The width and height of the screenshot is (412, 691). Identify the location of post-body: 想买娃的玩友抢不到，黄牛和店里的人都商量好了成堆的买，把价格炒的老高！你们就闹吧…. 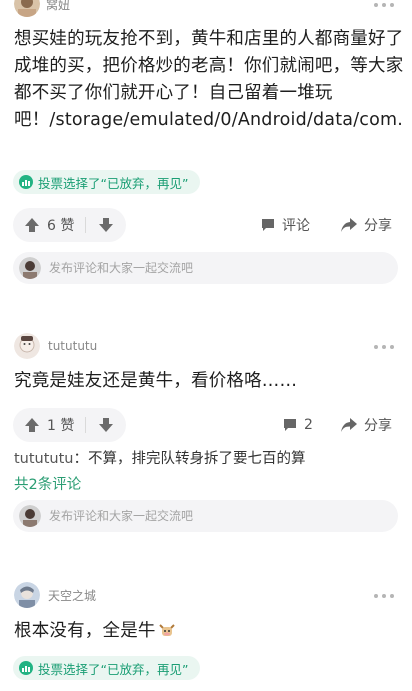
(209, 79).